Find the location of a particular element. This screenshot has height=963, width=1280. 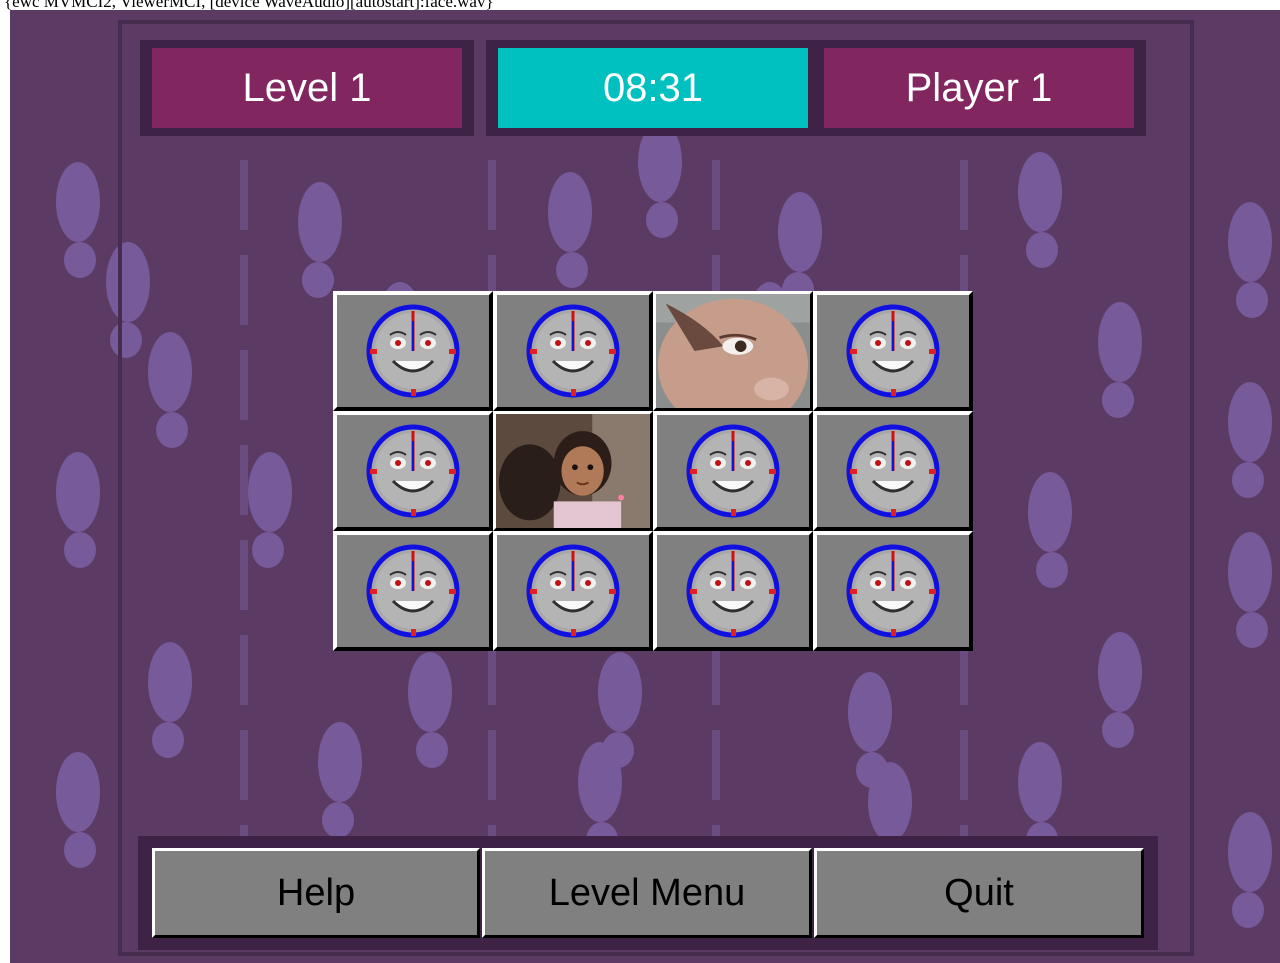

timer-display: 08:31 is located at coordinates (653, 88).